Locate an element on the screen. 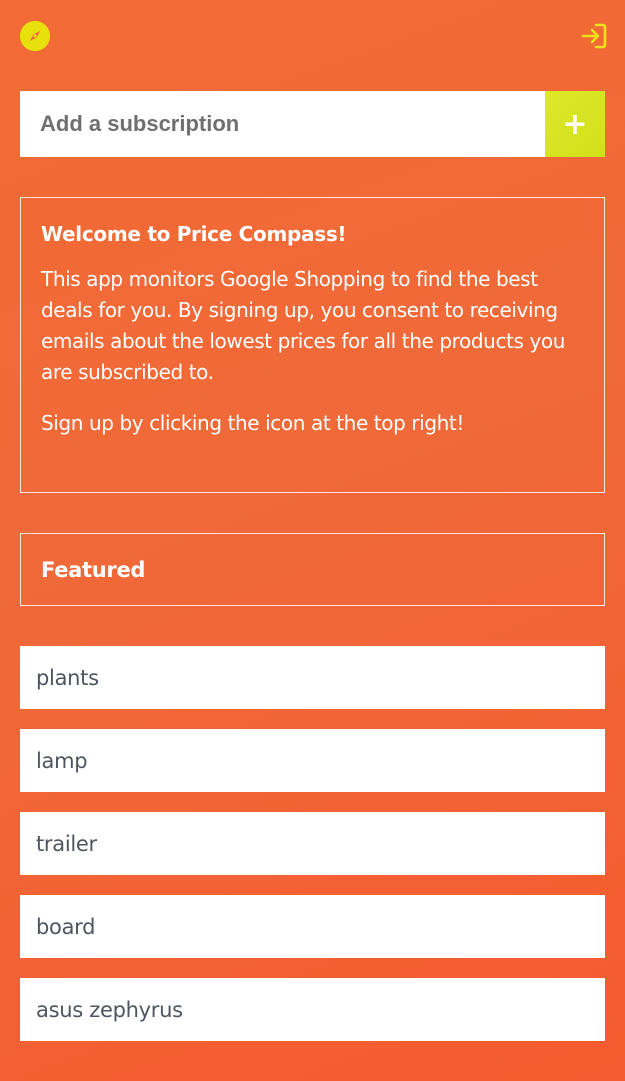  featured-header: Featured is located at coordinates (312, 569).